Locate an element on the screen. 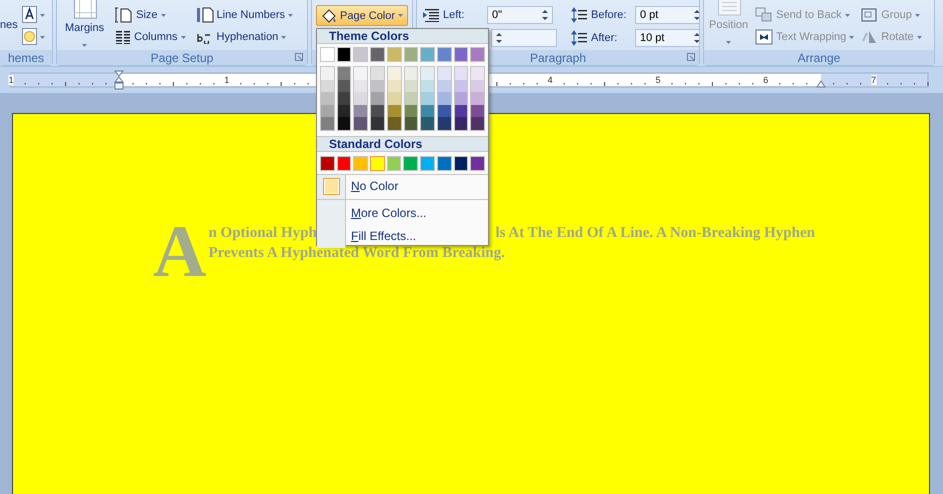  themes-button: nes is located at coordinates (9, 25).